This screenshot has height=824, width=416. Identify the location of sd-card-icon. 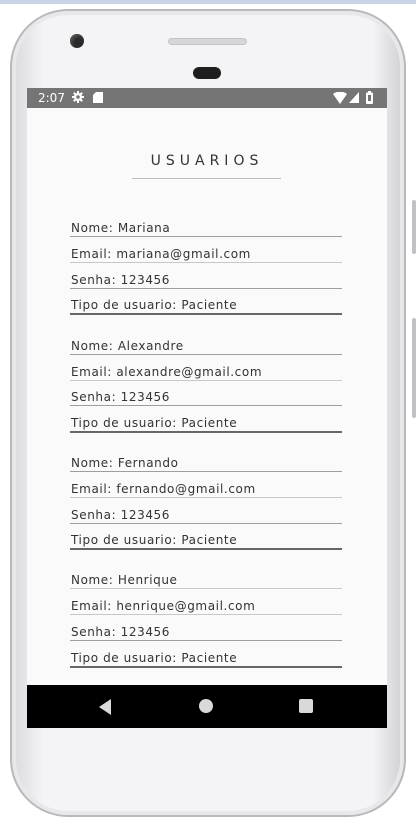
(98, 97).